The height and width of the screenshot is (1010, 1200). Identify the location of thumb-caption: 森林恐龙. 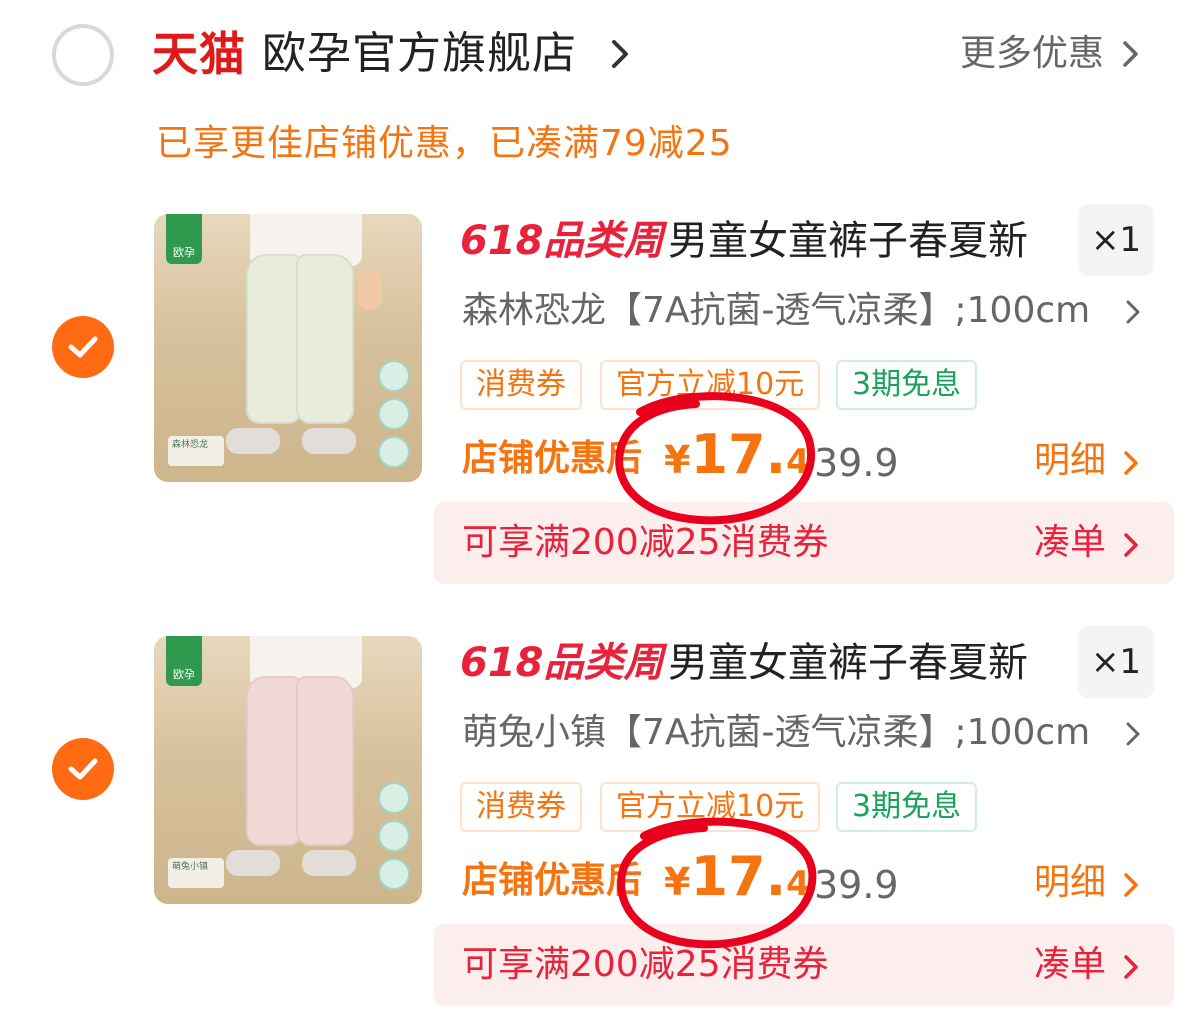
(196, 451).